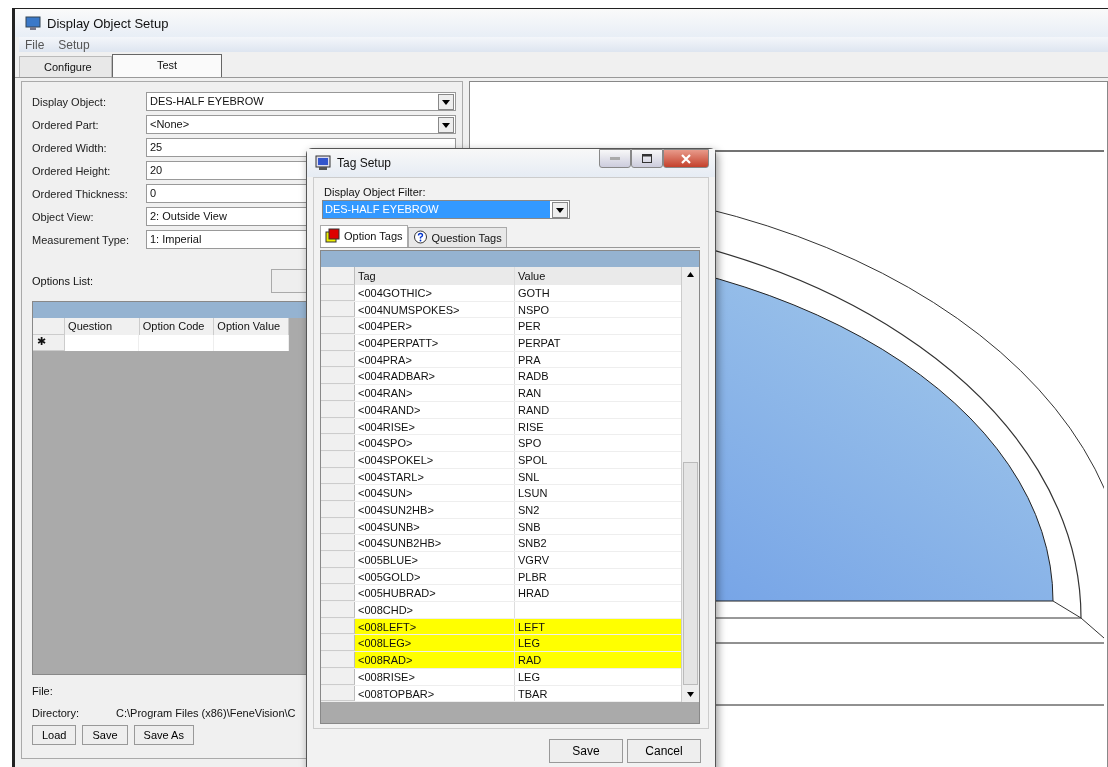  I want to click on table-row: <008RAD> RAD, so click(501, 660).